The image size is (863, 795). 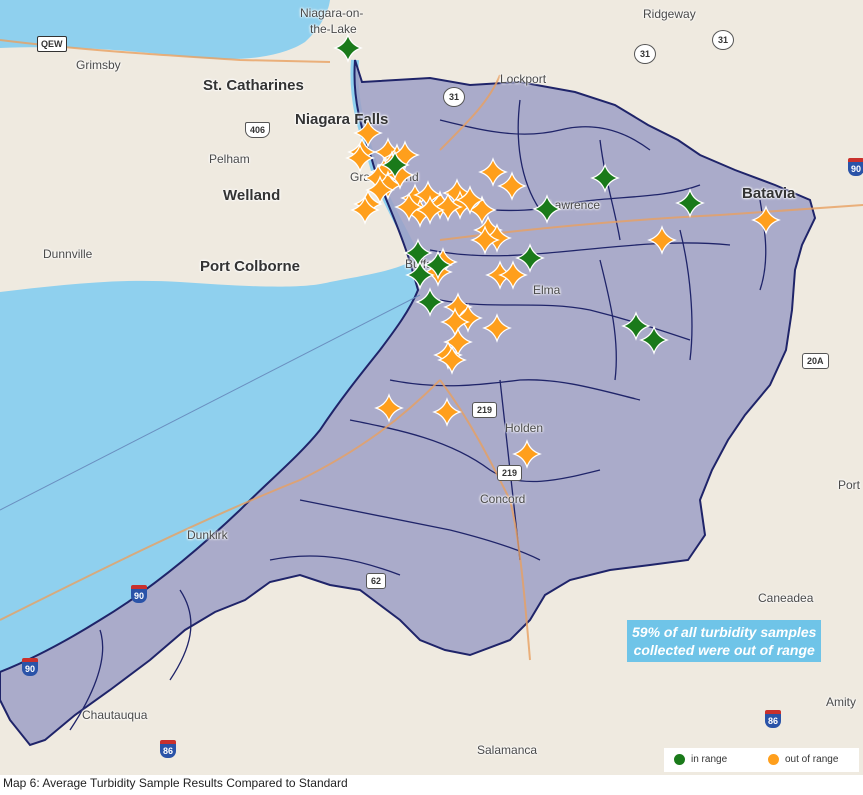 What do you see at coordinates (724, 650) in the screenshot?
I see `callout-line-2: collected were out of range` at bounding box center [724, 650].